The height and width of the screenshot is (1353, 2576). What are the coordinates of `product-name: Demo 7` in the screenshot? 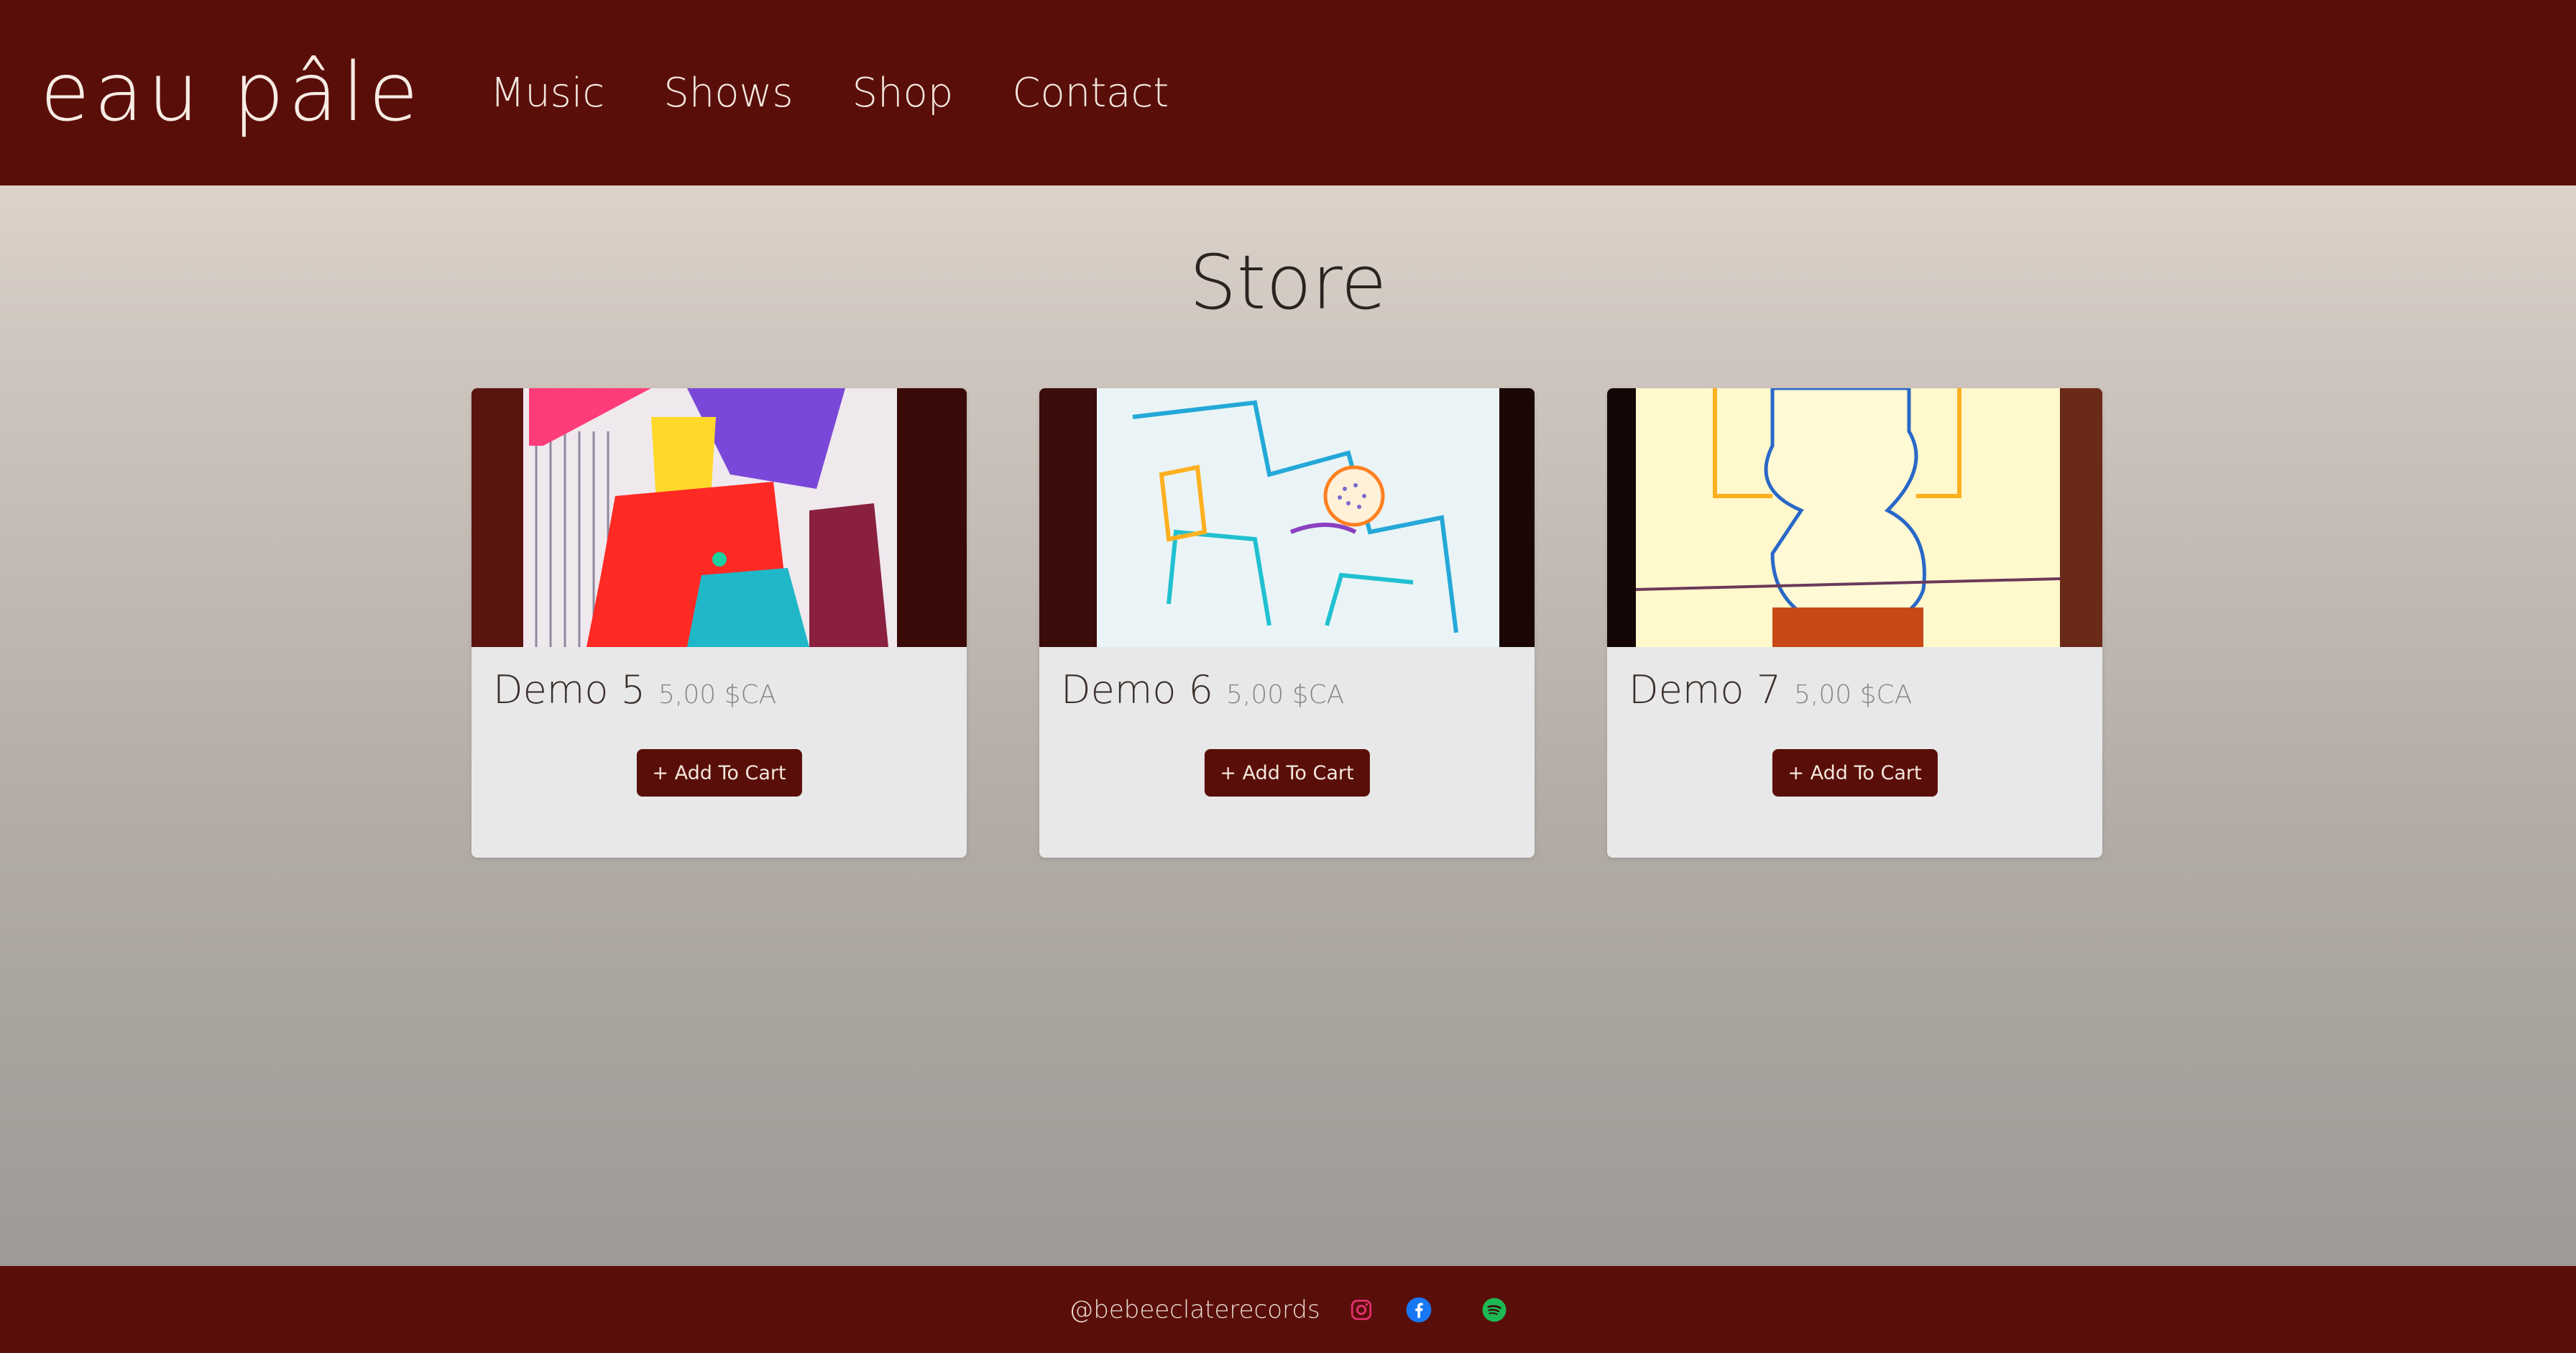 It's located at (1705, 689).